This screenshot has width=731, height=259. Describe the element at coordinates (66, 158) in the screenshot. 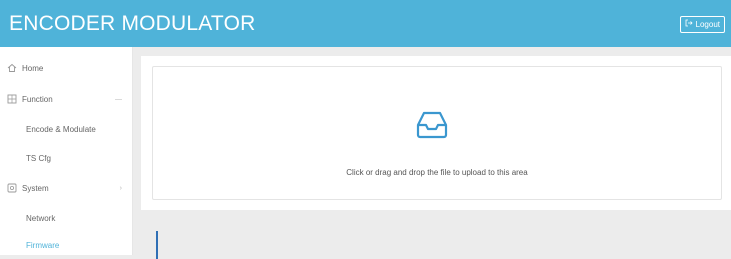

I see `sidebar-item-ts-cfg: TS Cfg` at that location.